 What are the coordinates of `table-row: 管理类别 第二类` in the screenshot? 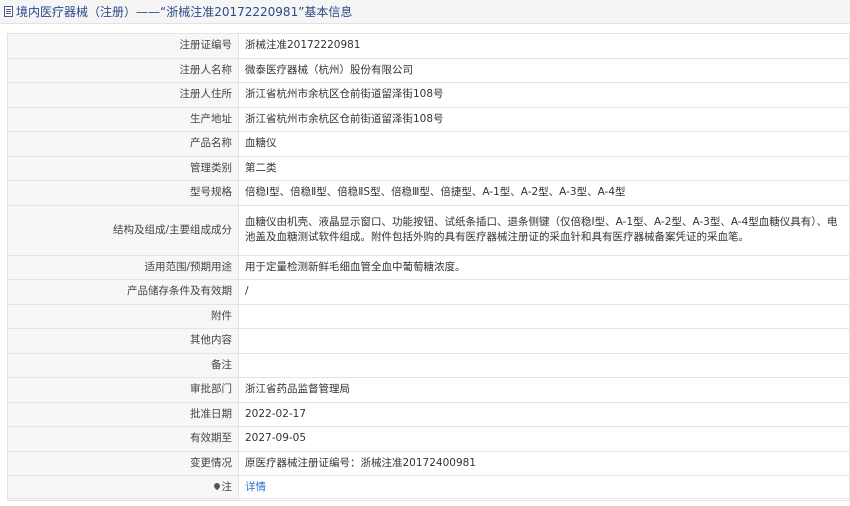 It's located at (428, 168).